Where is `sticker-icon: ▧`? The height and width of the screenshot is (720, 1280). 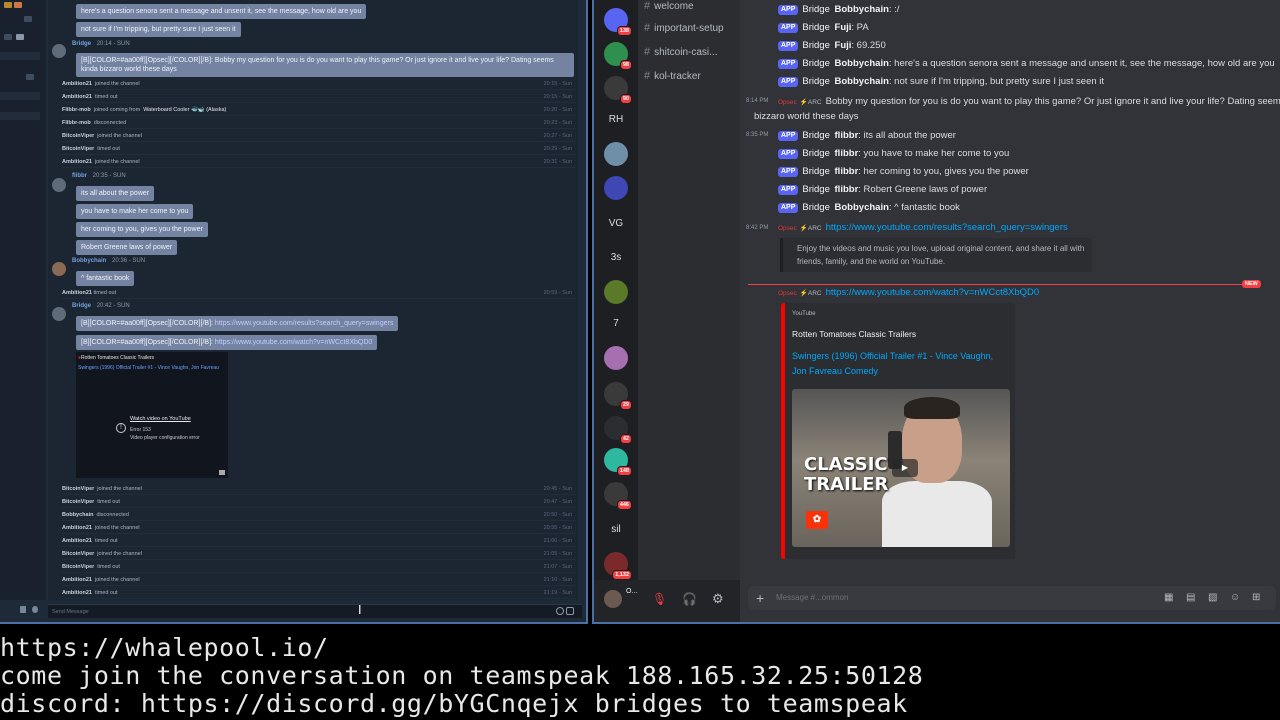
sticker-icon: ▧ is located at coordinates (1212, 597).